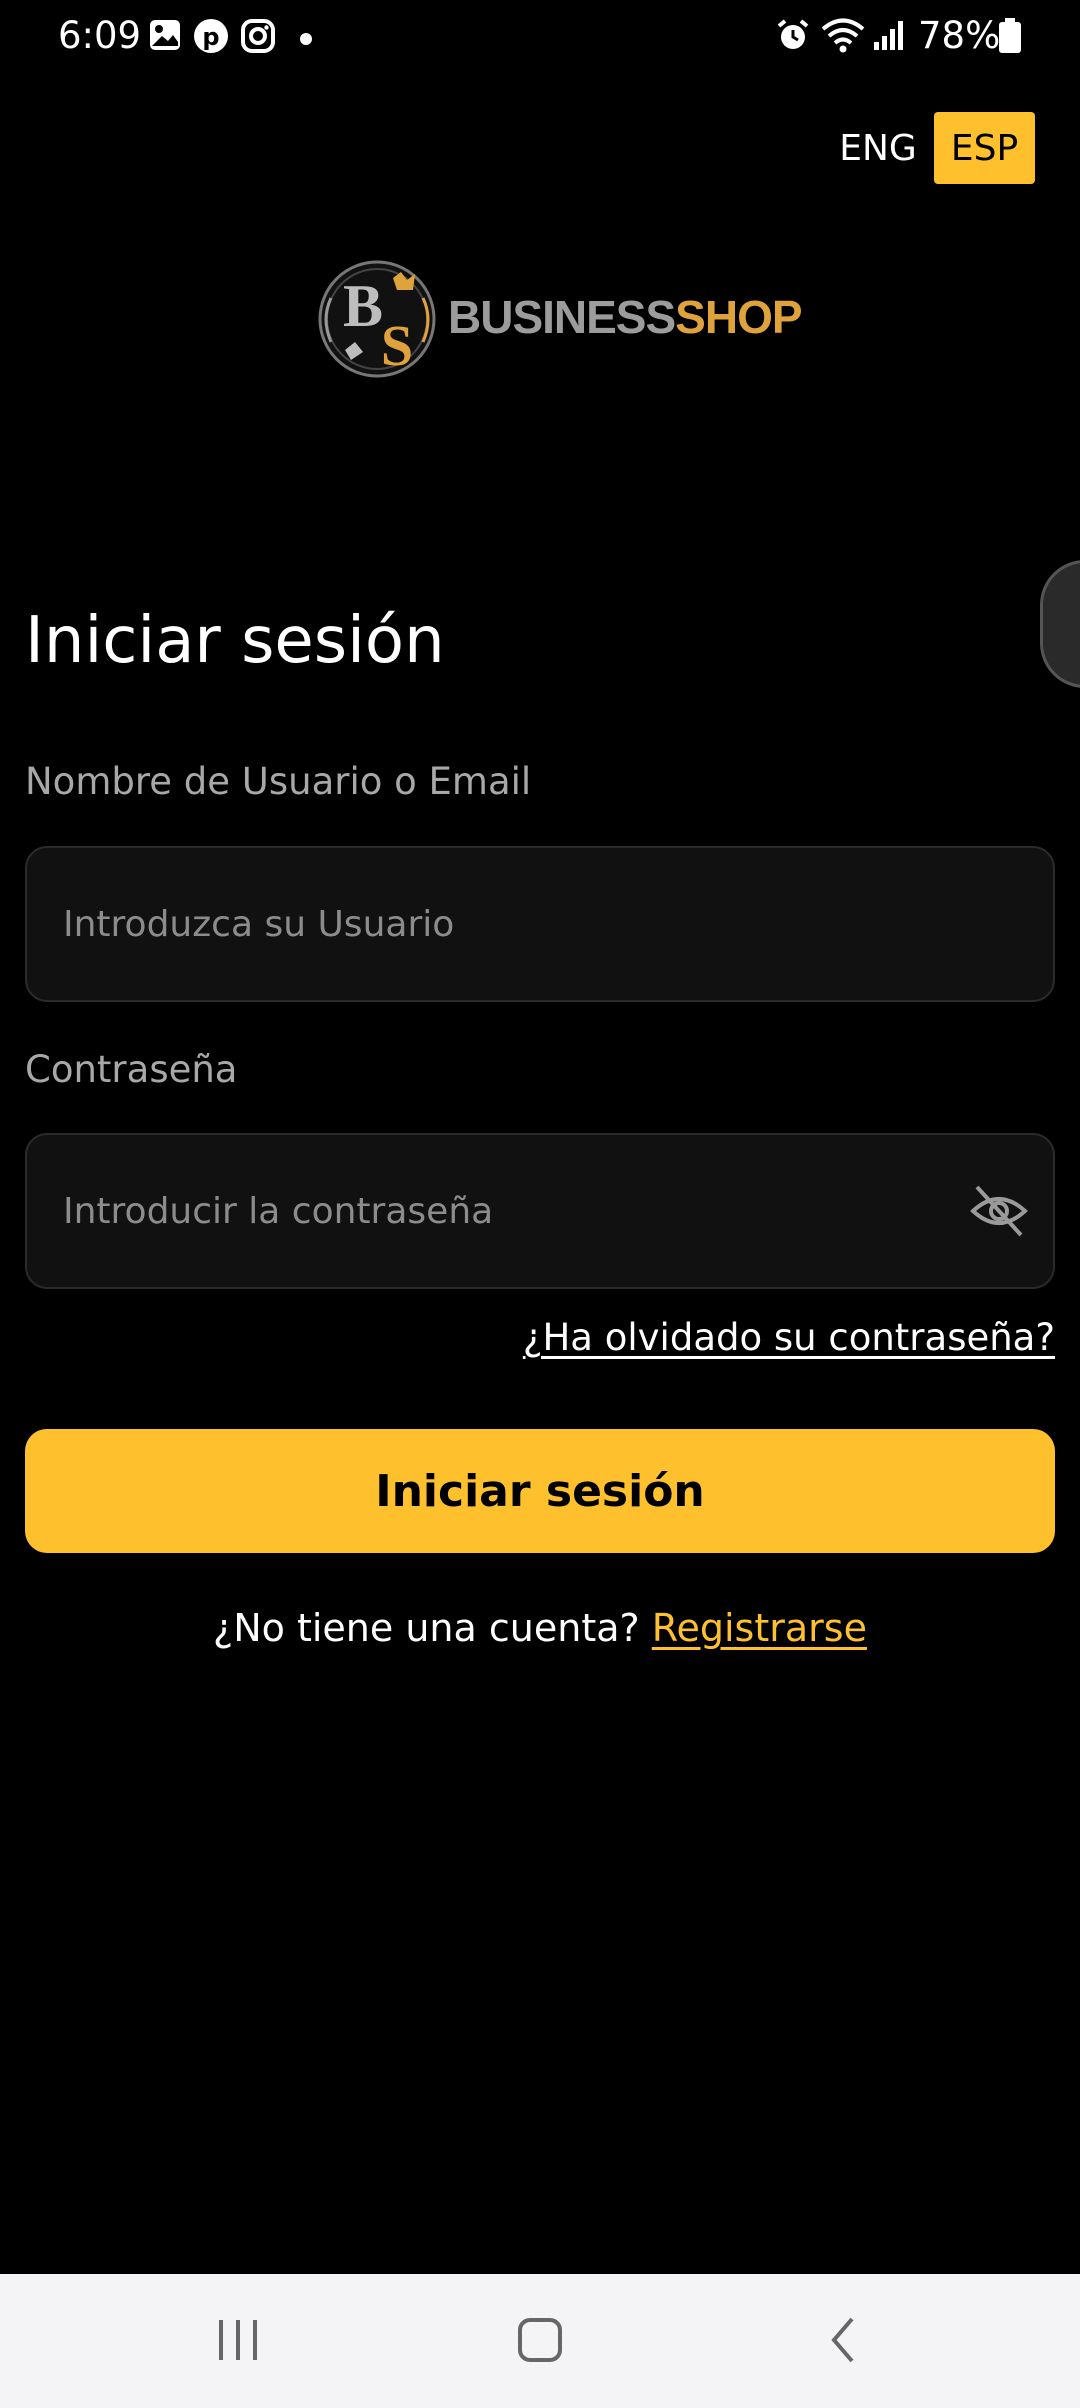 The width and height of the screenshot is (1080, 2408). Describe the element at coordinates (759, 1628) in the screenshot. I see `register-link: Registrarse` at that location.